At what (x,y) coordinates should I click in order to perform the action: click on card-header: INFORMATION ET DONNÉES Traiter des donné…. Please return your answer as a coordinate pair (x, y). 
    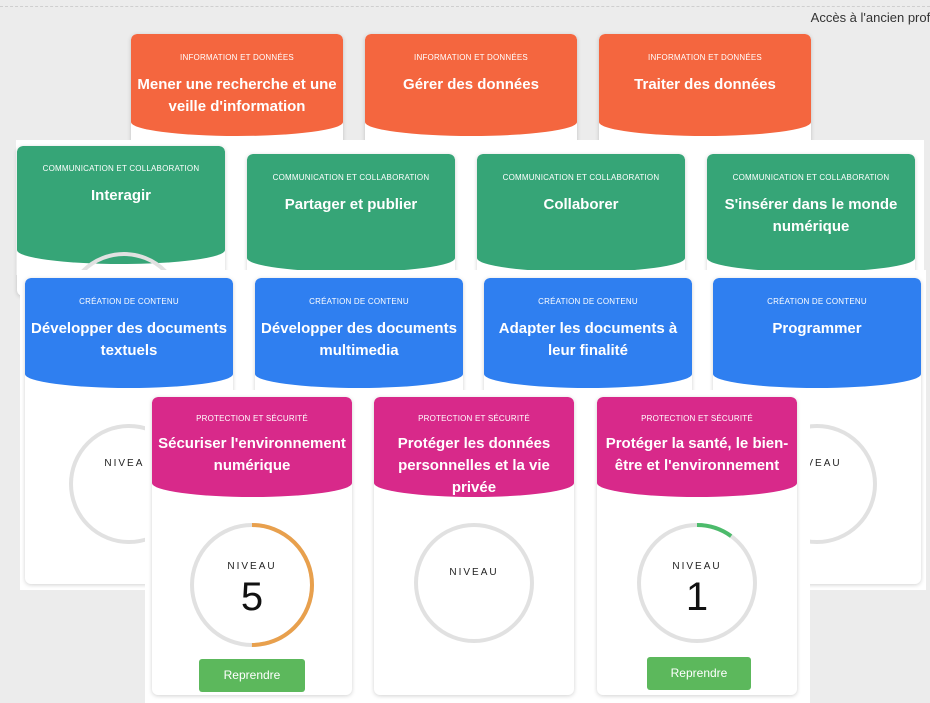
    Looking at the image, I should click on (705, 85).